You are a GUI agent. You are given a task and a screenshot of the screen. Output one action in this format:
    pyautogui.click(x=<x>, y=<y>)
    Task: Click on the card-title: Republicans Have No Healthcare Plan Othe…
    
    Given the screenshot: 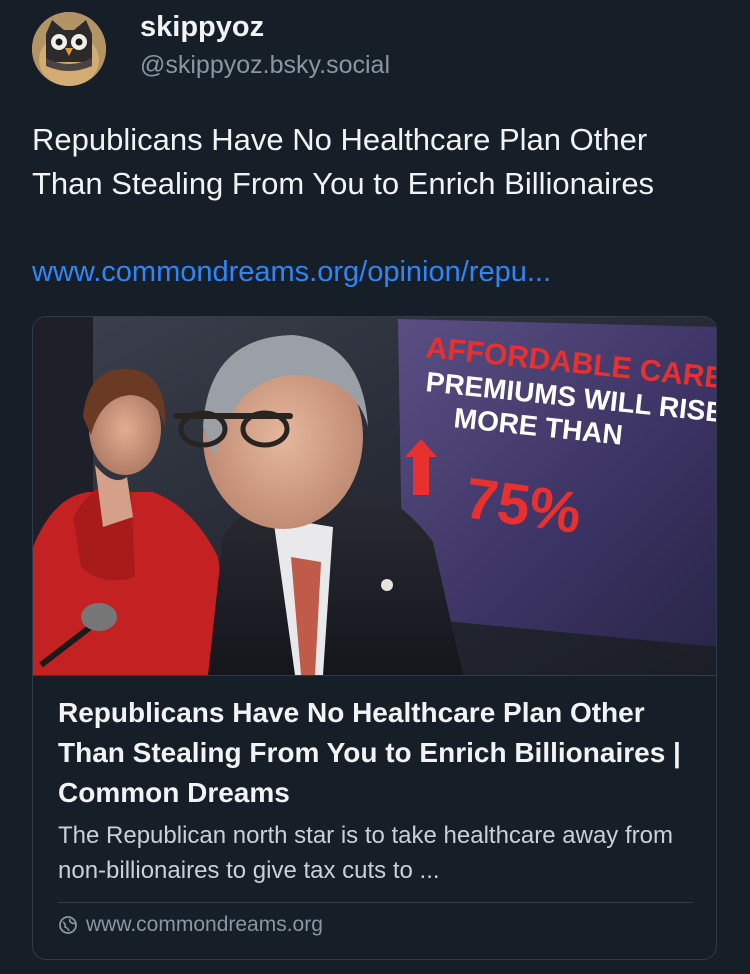 What is the action you would take?
    pyautogui.click(x=378, y=753)
    